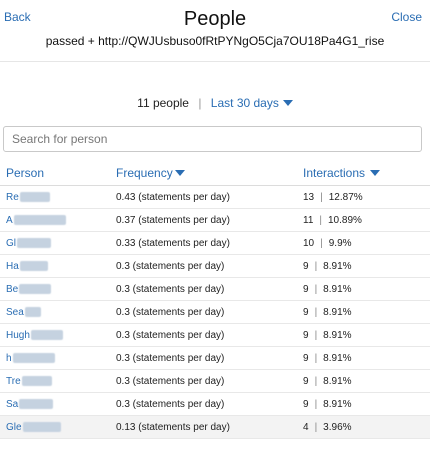  I want to click on frequency-cell: 0.43 (statements per day), so click(173, 197).